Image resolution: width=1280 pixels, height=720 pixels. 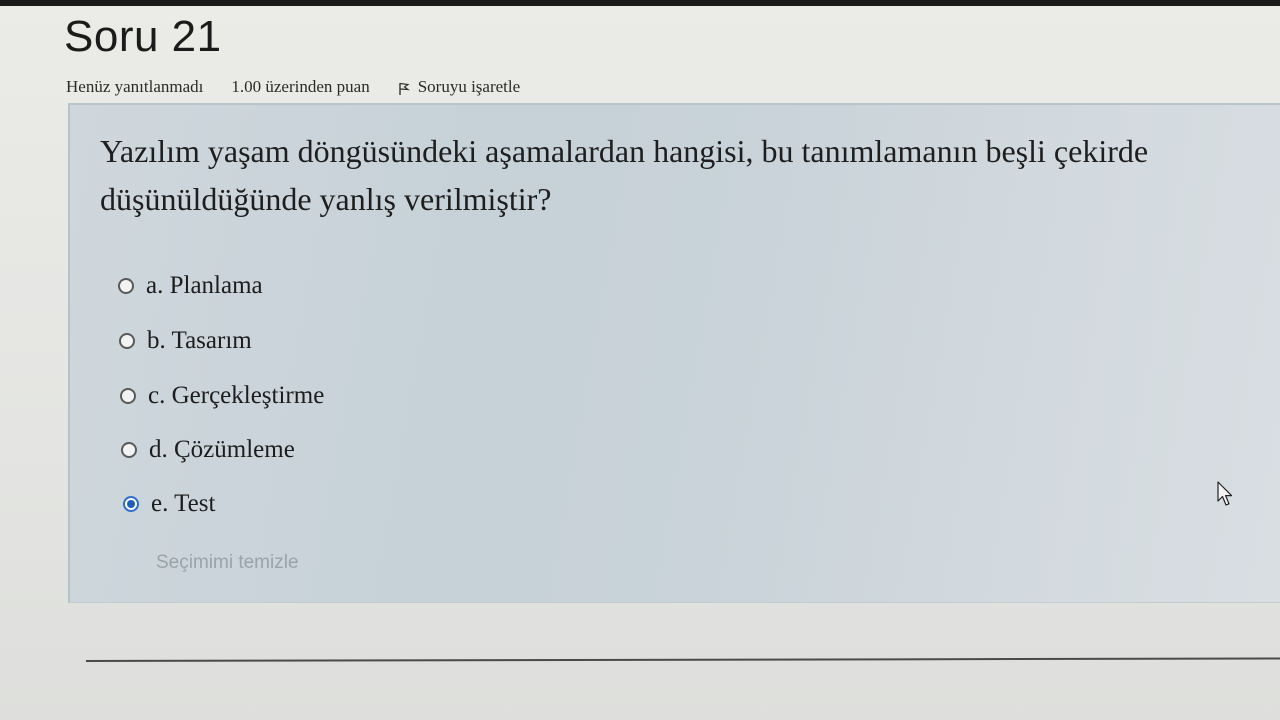 What do you see at coordinates (135, 86) in the screenshot?
I see `question-status: Henüz yanıtlanmadı` at bounding box center [135, 86].